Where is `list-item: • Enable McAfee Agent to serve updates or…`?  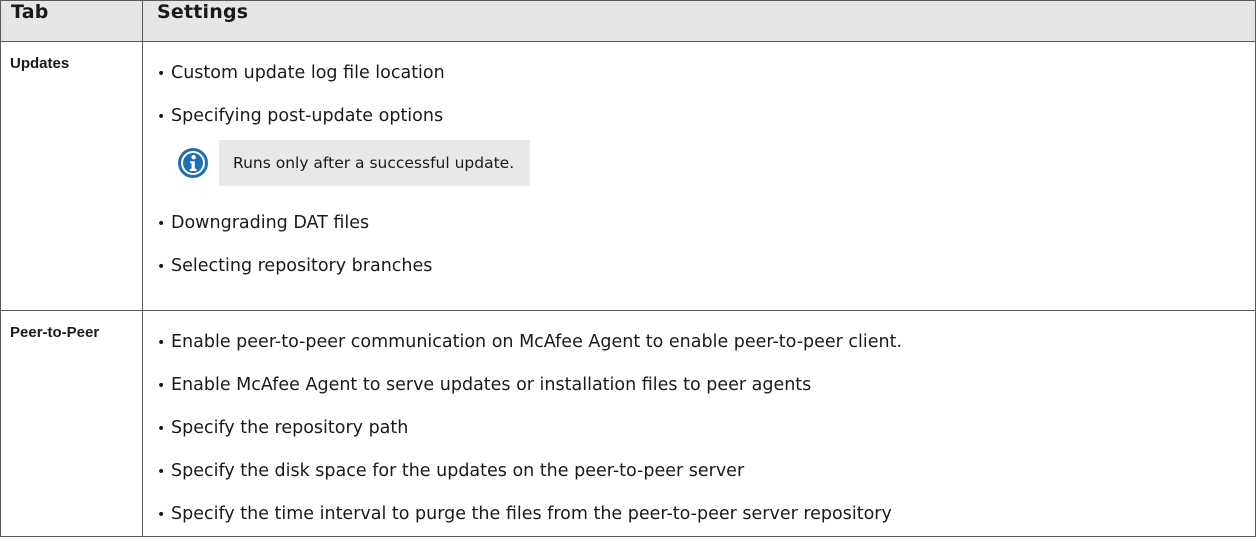
list-item: • Enable McAfee Agent to serve updates or… is located at coordinates (706, 385).